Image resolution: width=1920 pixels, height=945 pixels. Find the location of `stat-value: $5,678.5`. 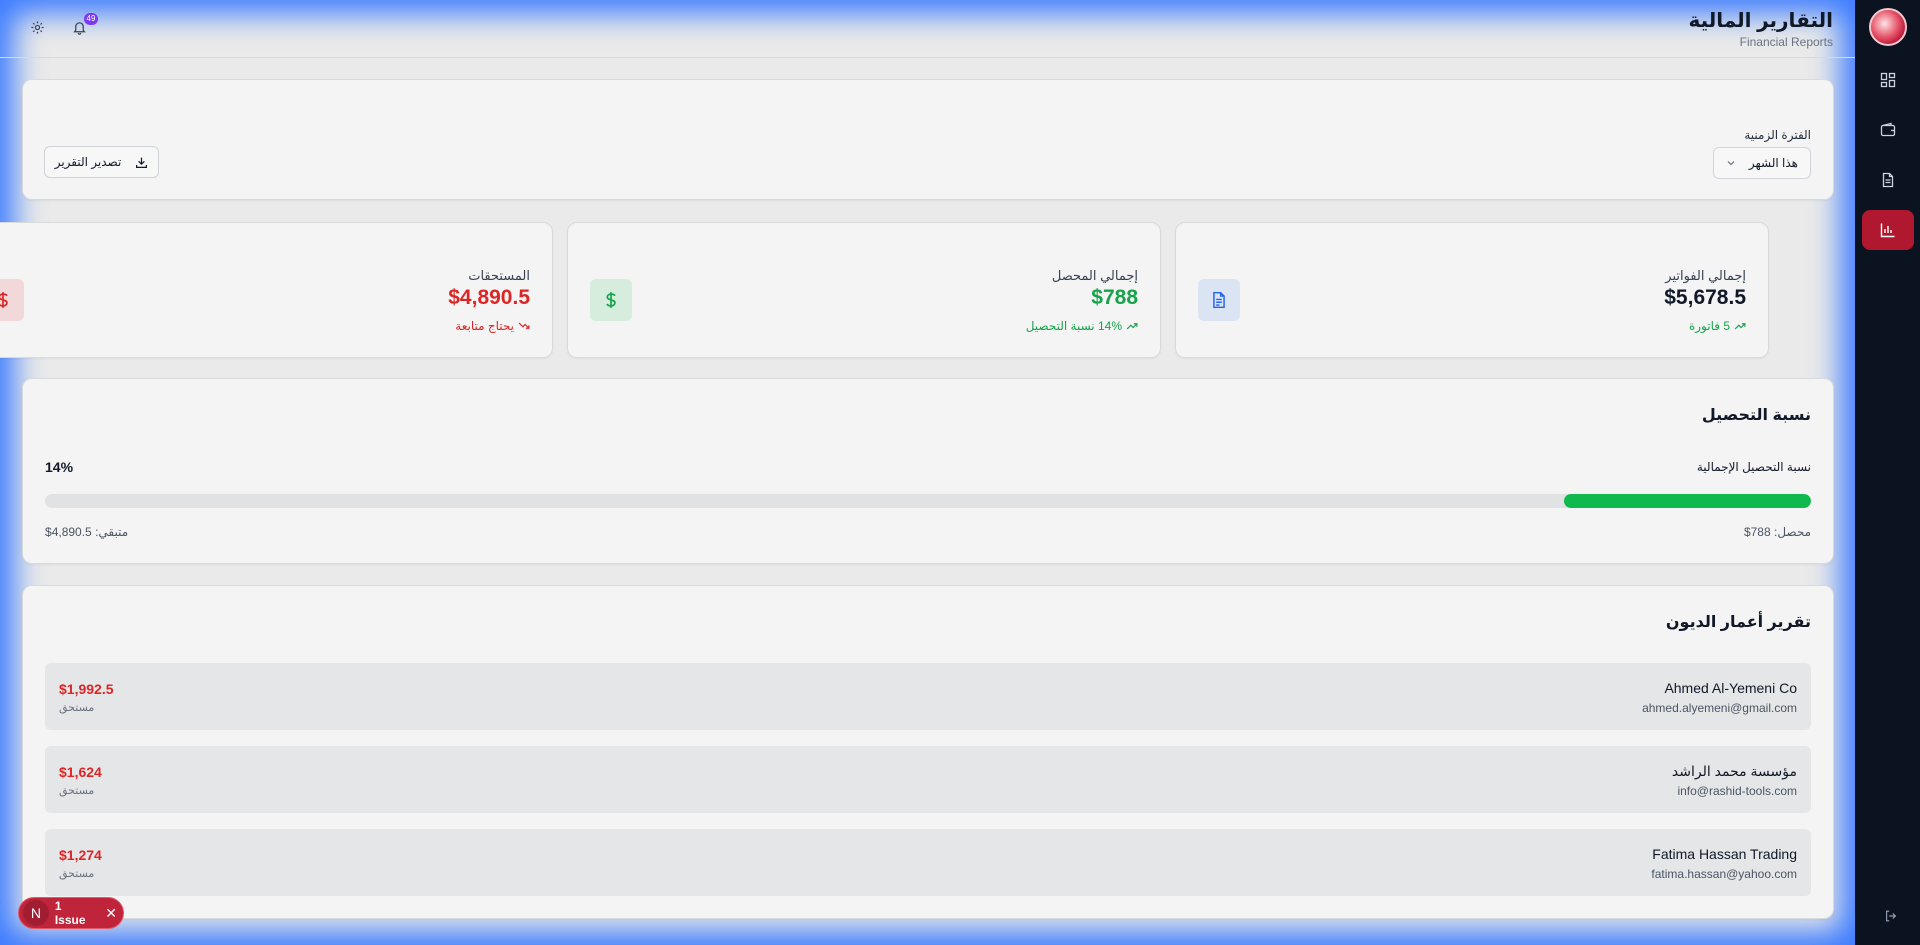

stat-value: $5,678.5 is located at coordinates (1705, 297).